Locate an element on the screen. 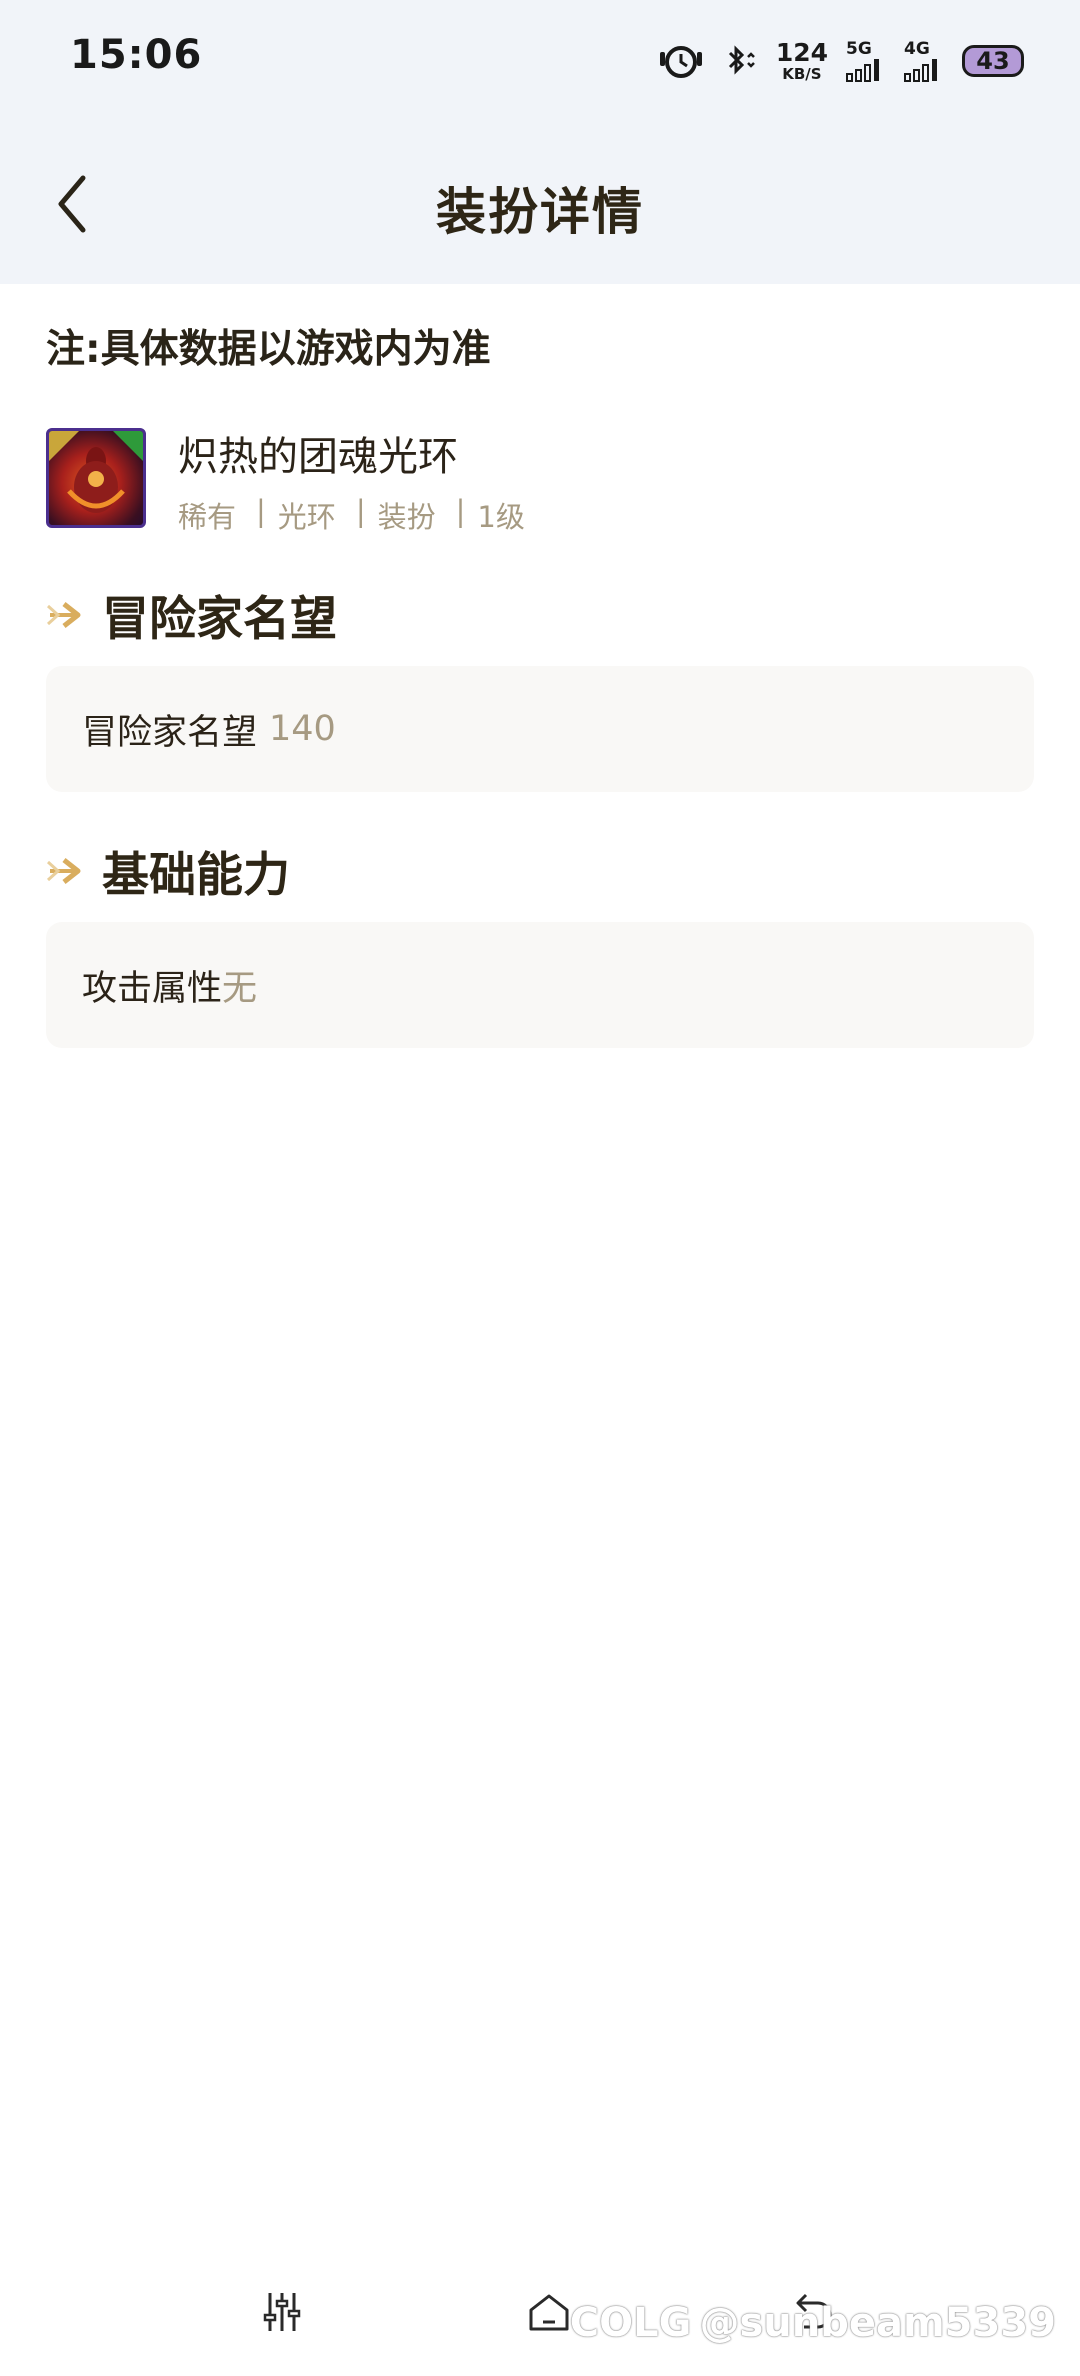 Image resolution: width=1080 pixels, height=2376 pixels. disclaimer-note: 注:具体数据以游戏内为准 is located at coordinates (268, 349).